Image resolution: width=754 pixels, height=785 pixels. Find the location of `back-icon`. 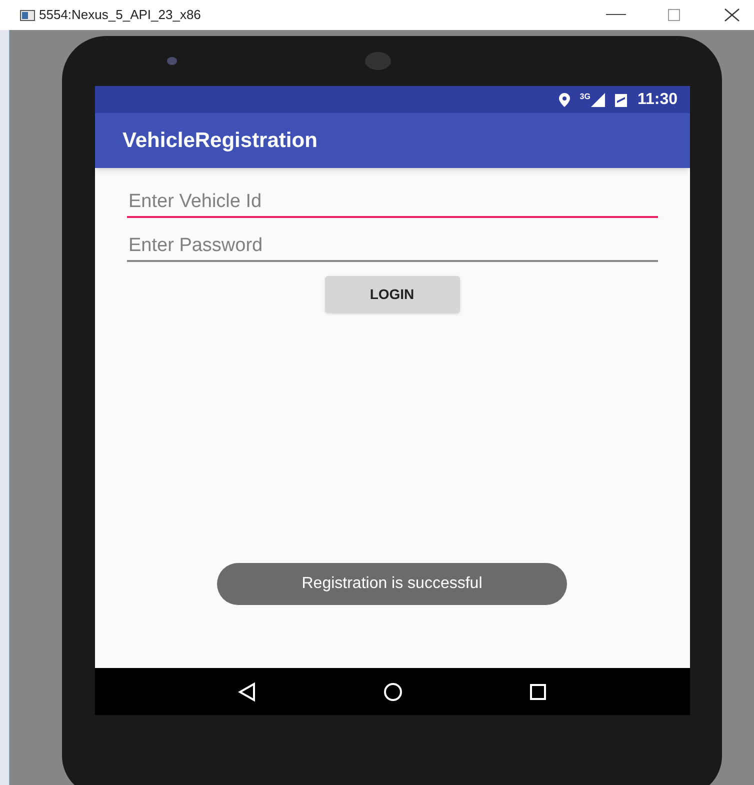

back-icon is located at coordinates (247, 692).